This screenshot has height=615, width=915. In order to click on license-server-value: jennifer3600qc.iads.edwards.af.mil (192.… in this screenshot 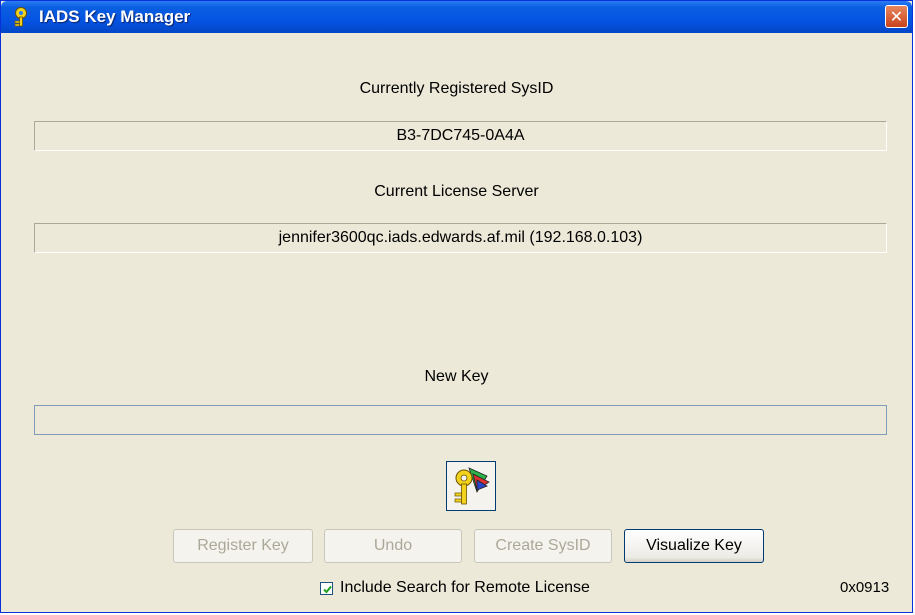, I will do `click(460, 238)`.